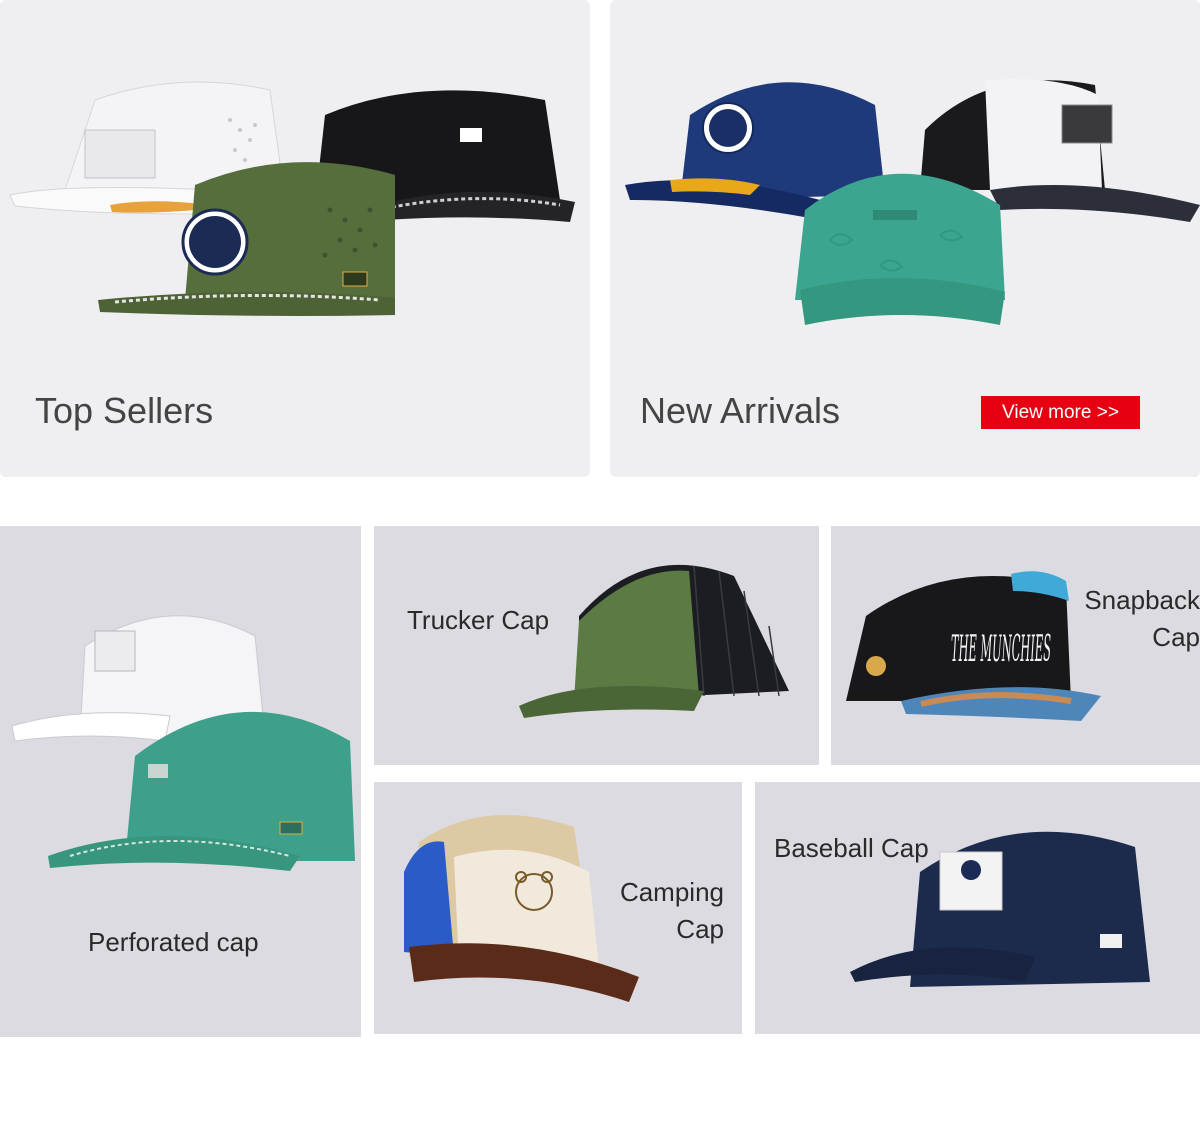 This screenshot has height=1147, width=1200. What do you see at coordinates (1000, 909) in the screenshot?
I see `baseball-cap-image` at bounding box center [1000, 909].